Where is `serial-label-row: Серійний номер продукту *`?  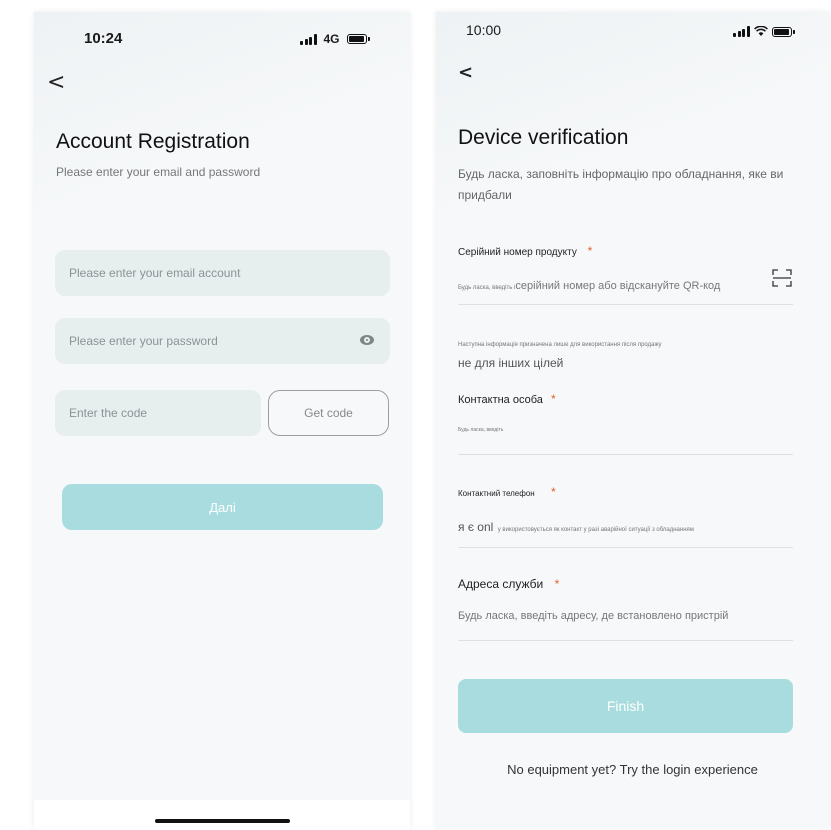 serial-label-row: Серійний номер продукту * is located at coordinates (525, 251).